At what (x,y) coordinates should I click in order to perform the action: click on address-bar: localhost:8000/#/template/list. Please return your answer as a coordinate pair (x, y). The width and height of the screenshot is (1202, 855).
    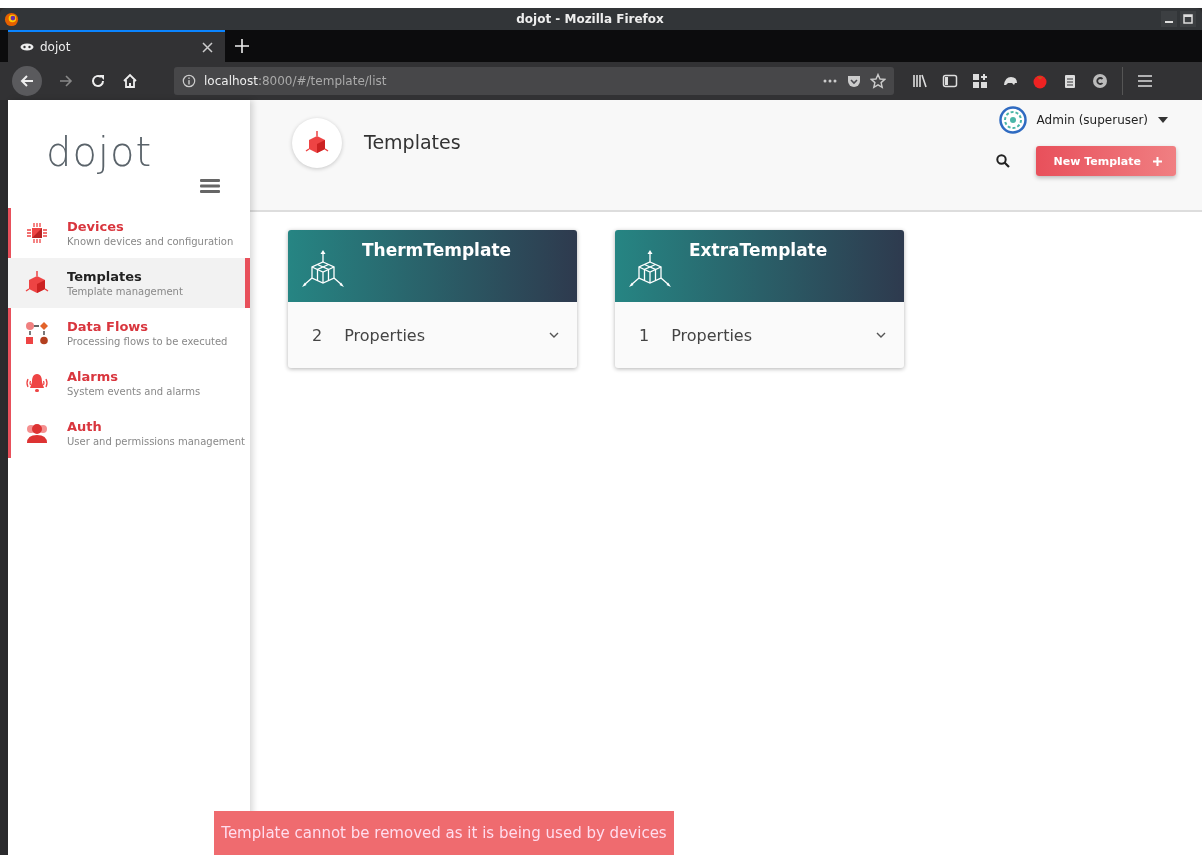
    Looking at the image, I should click on (534, 81).